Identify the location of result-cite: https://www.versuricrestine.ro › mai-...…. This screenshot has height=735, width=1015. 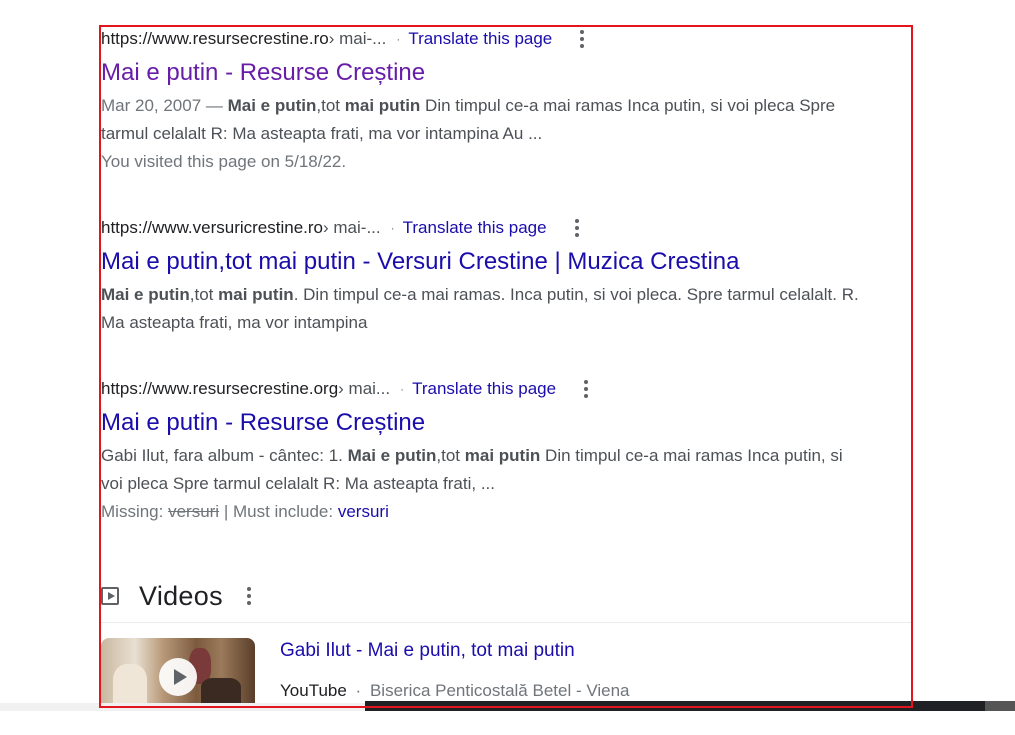
(481, 228).